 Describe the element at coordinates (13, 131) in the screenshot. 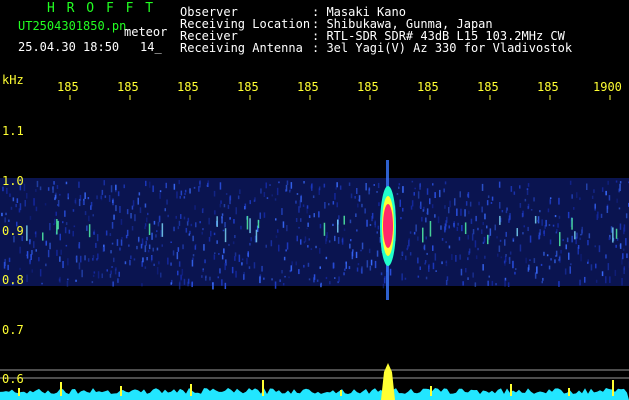

I see `y-tick-label: 1.1` at that location.